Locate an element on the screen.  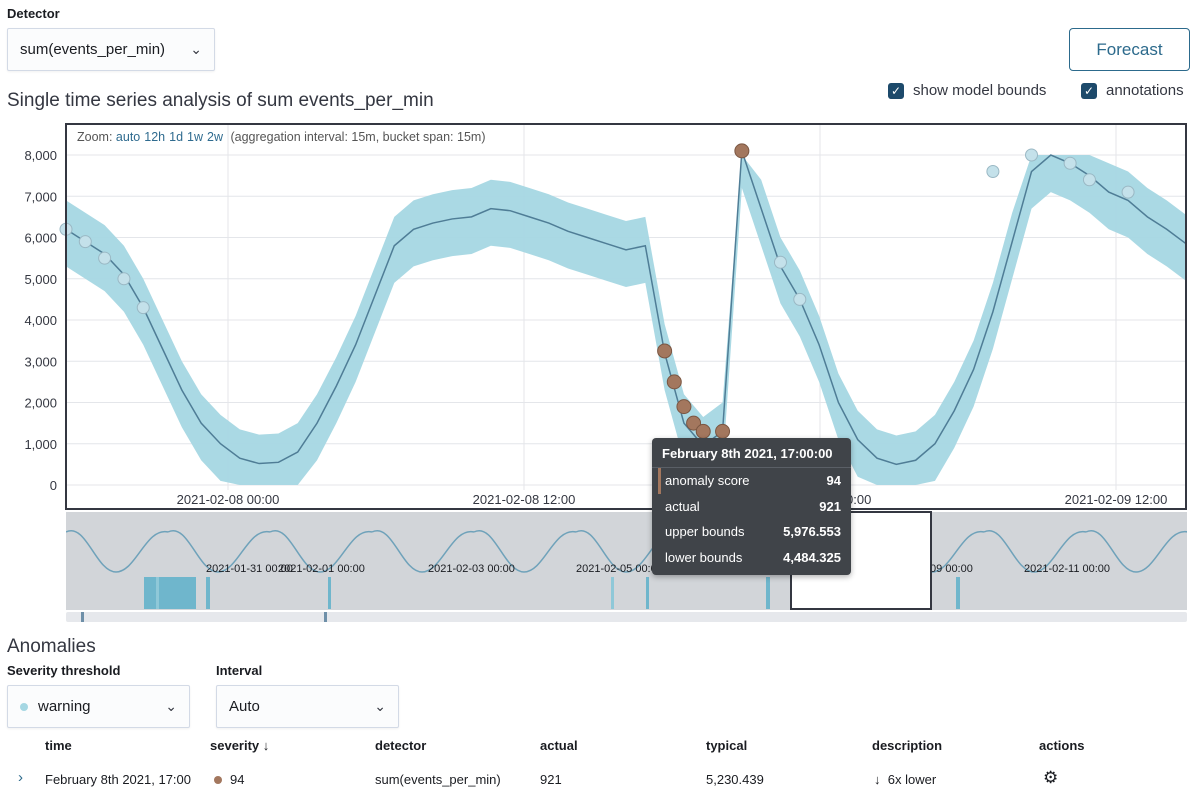
context-tick-label: 2021-02-03 00:00 is located at coordinates (471, 569).